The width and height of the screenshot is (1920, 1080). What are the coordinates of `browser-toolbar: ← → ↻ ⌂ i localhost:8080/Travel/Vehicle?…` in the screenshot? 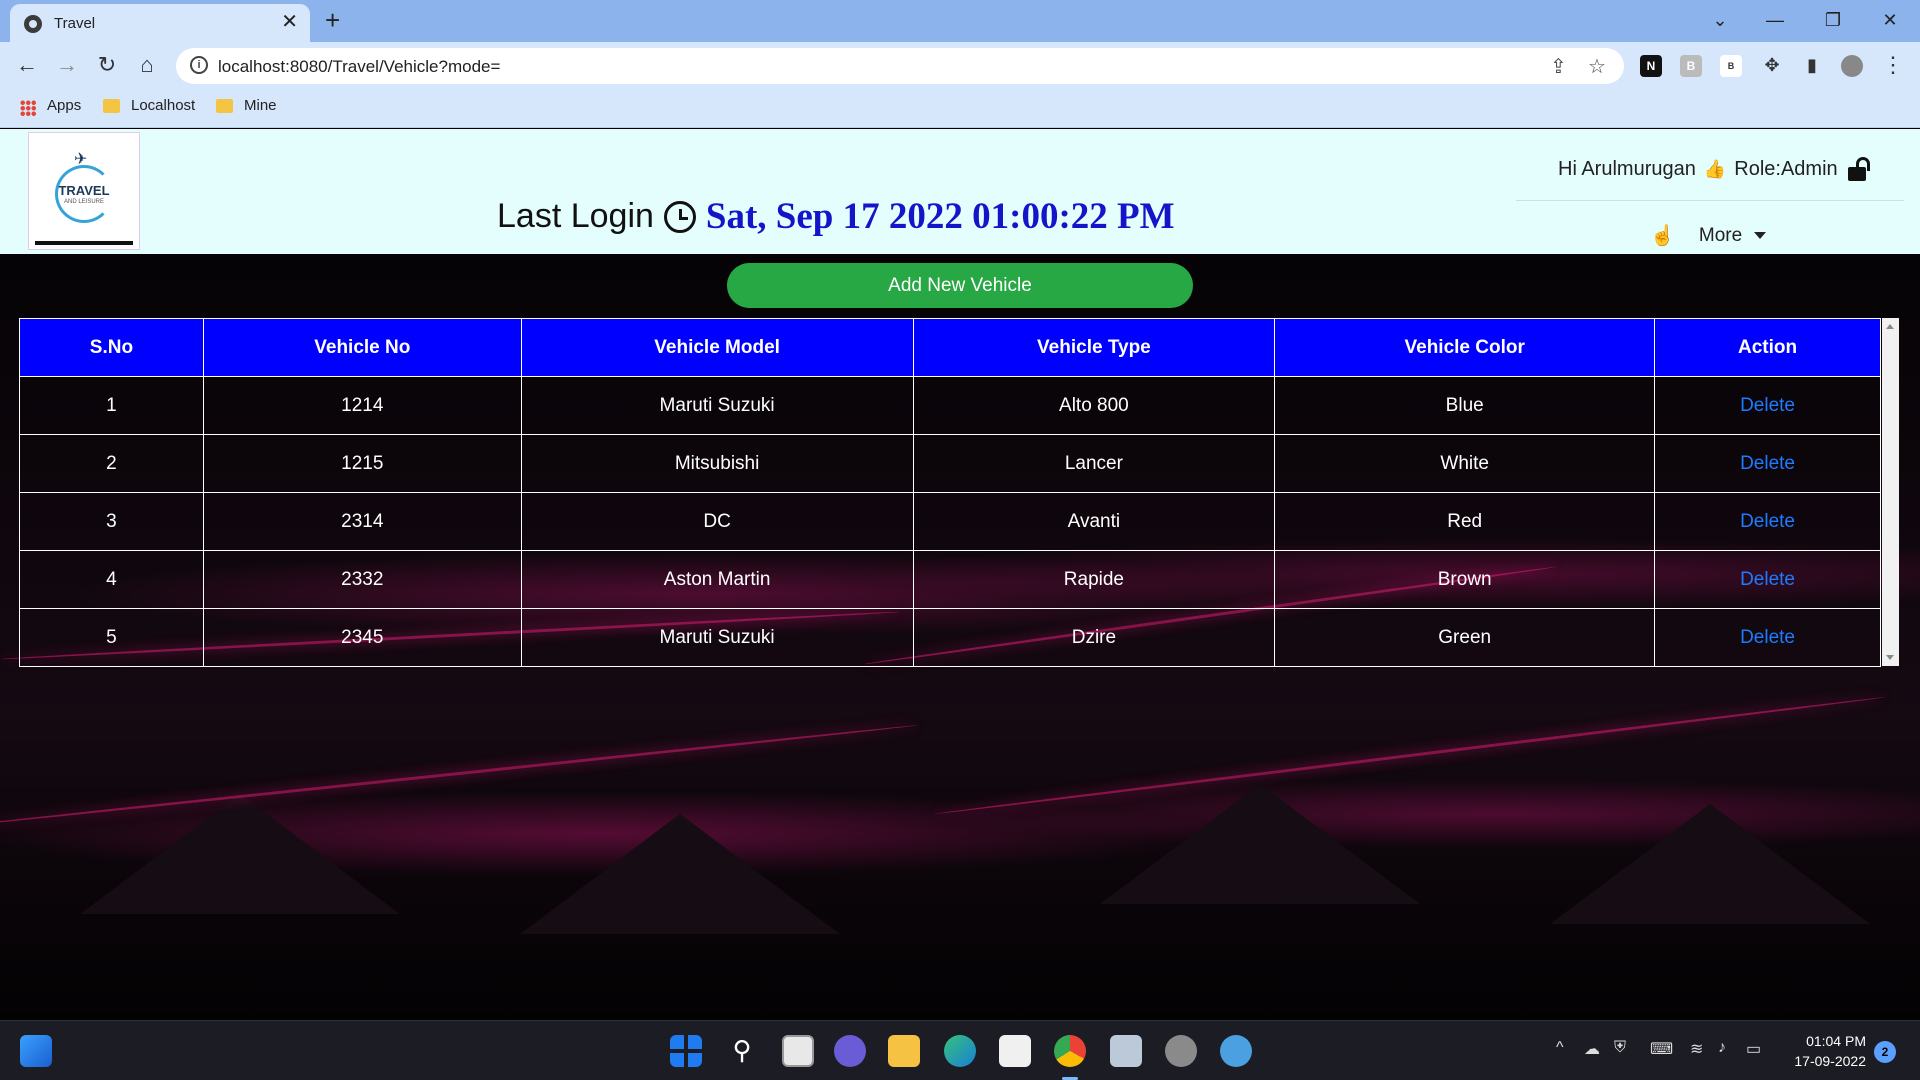 It's located at (960, 65).